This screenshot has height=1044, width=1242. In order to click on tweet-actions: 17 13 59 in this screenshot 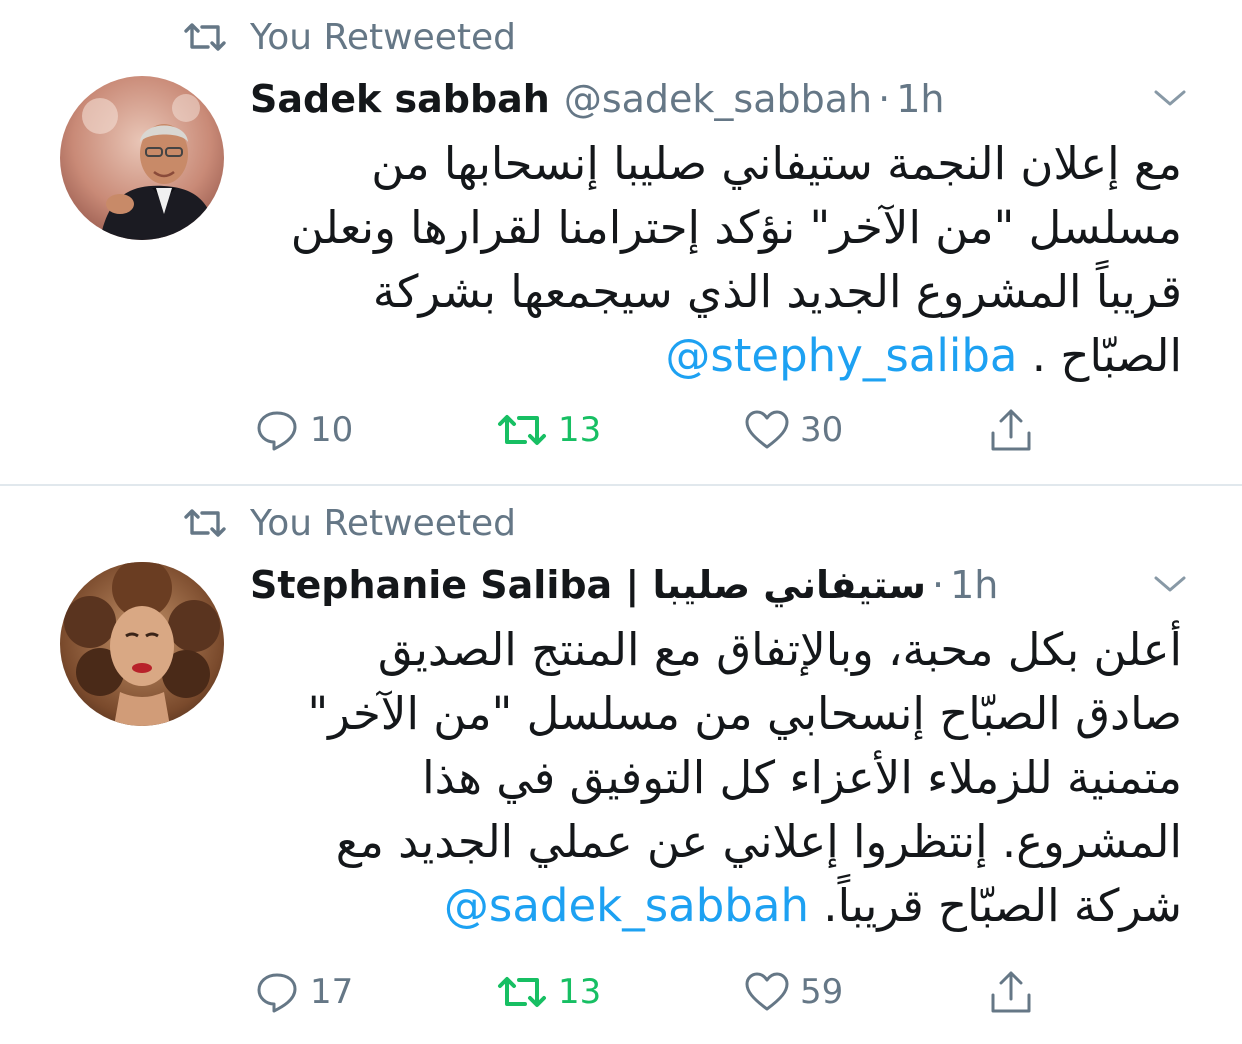, I will do `click(621, 992)`.